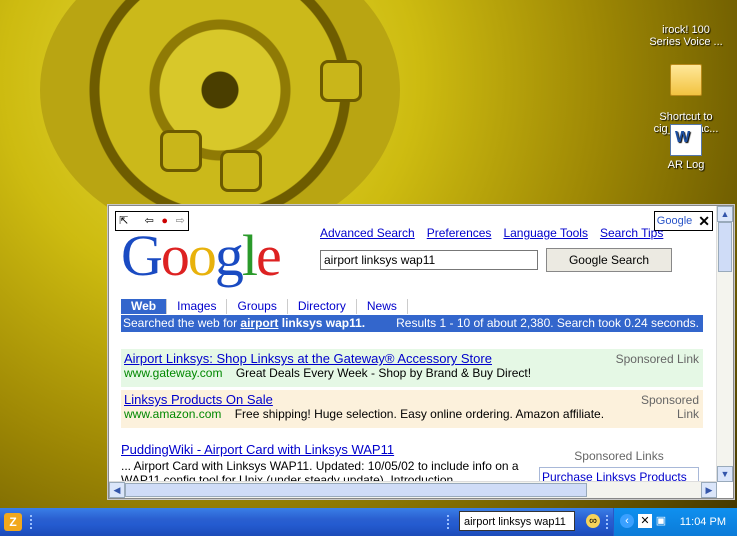 The image size is (737, 536). I want to click on folder-shortcut-icon, so click(686, 80).